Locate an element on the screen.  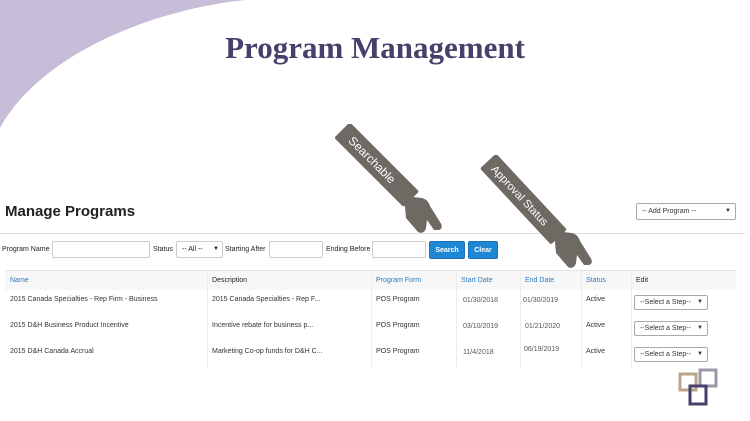
approval-status-callout: Approval Status is located at coordinates (536, 211).